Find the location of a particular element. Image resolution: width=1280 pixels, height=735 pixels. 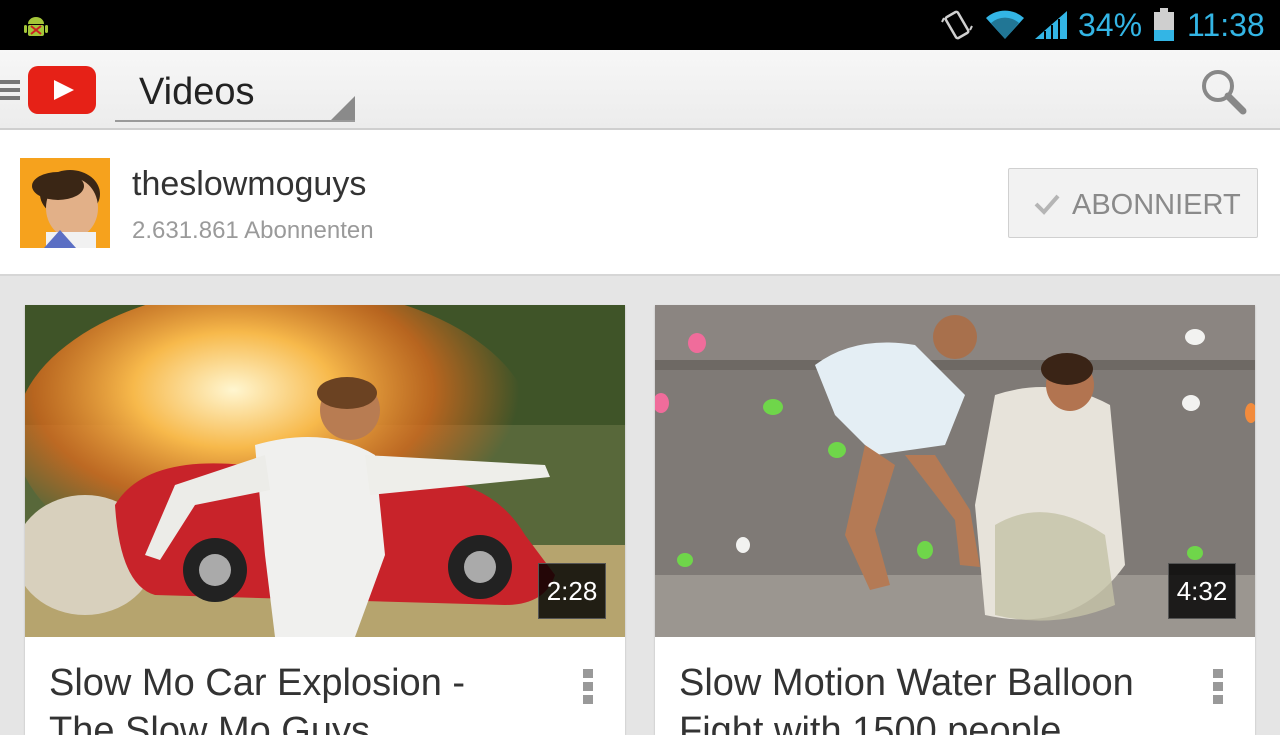

status-bar: 34% 11:38 is located at coordinates (640, 25).